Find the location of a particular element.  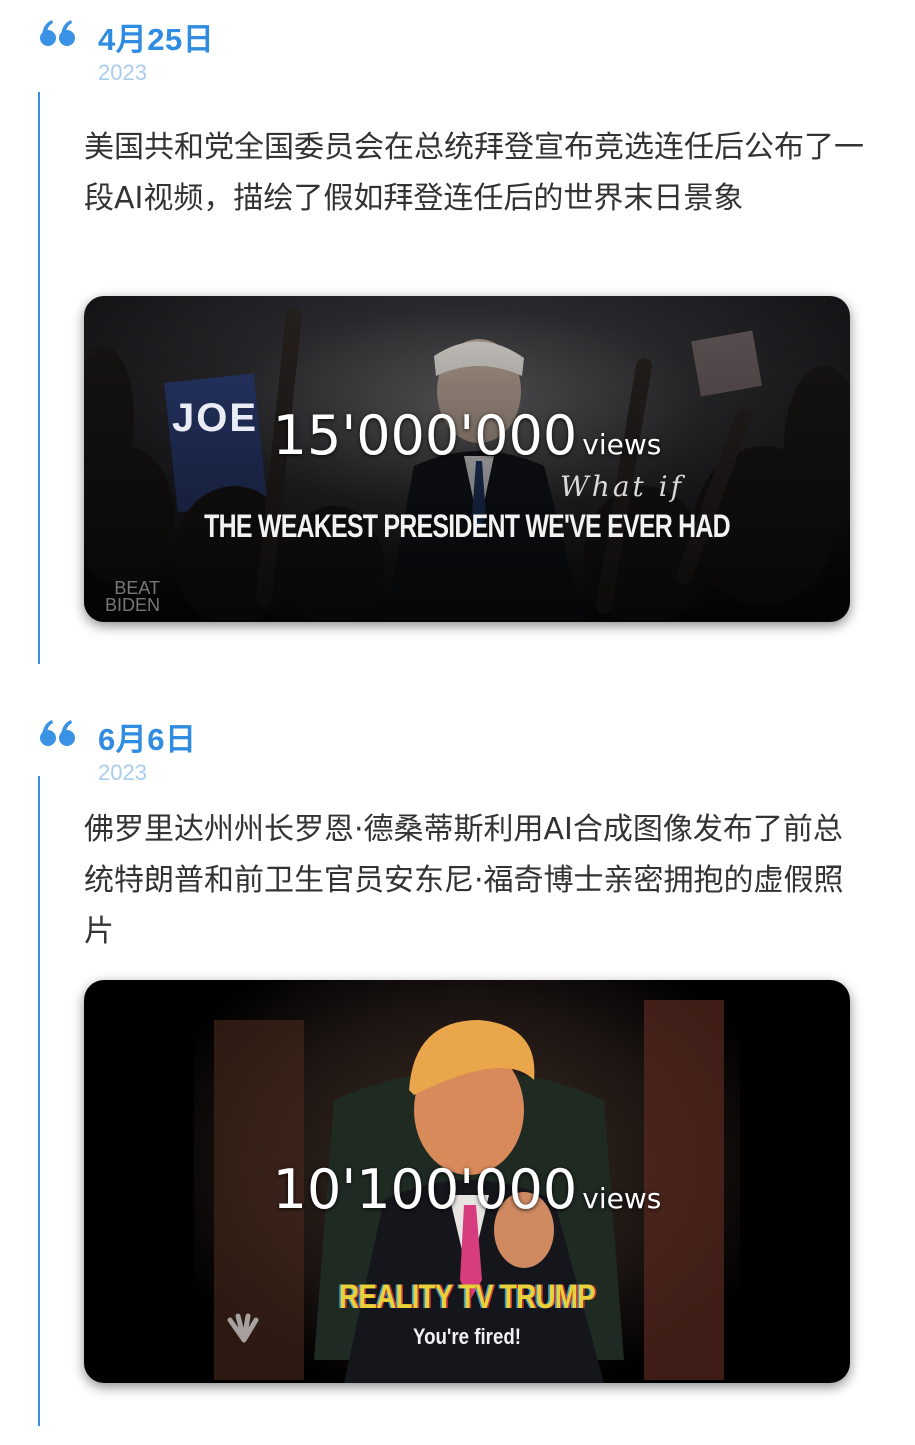

video-subtitle: You're fired! is located at coordinates (467, 1336).